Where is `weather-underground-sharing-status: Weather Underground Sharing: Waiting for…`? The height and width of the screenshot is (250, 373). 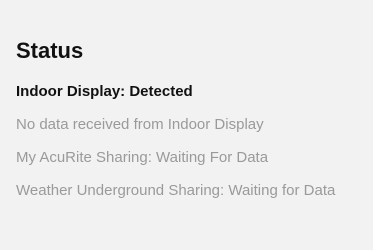
weather-underground-sharing-status: Weather Underground Sharing: Waiting for… is located at coordinates (176, 190).